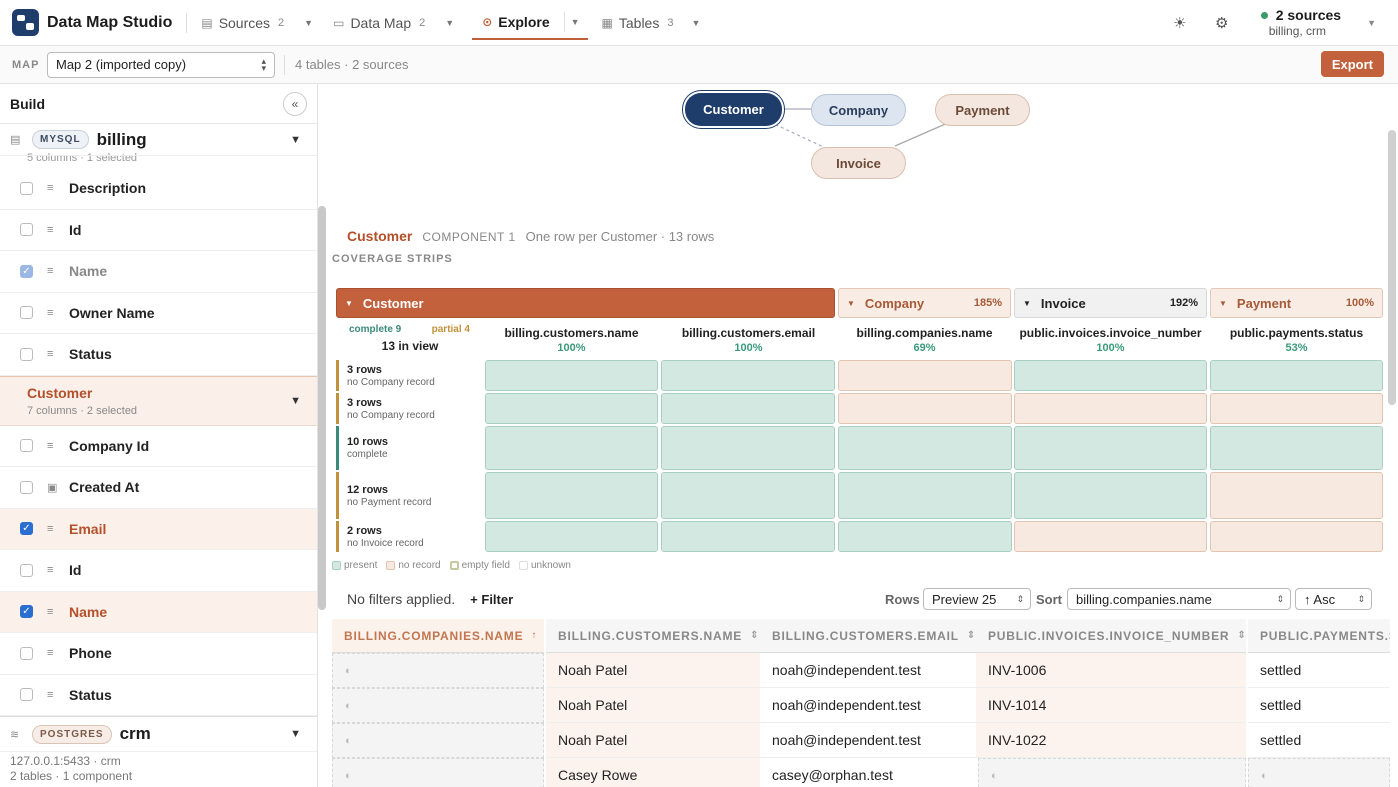 The image size is (1398, 787). What do you see at coordinates (748, 340) in the screenshot?
I see `strip-column-header: billing.customers.email 100%` at bounding box center [748, 340].